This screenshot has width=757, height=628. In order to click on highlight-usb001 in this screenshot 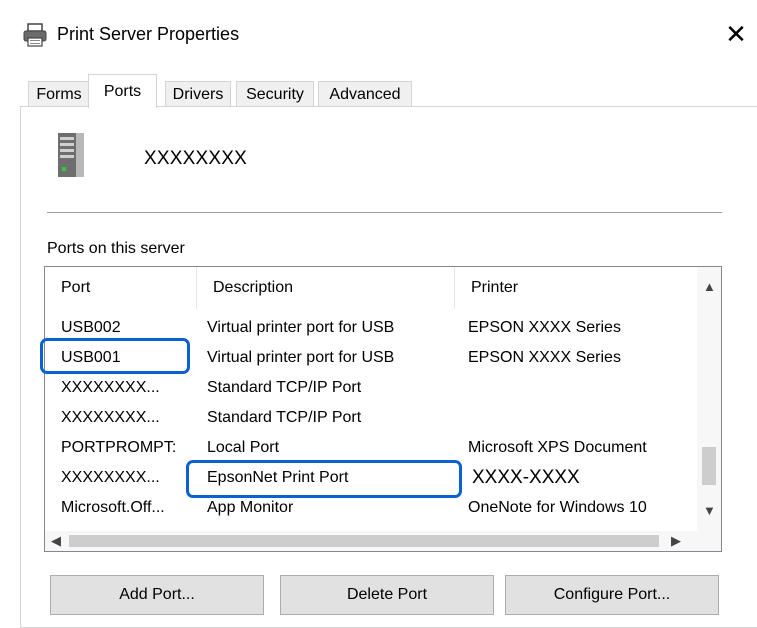, I will do `click(115, 356)`.